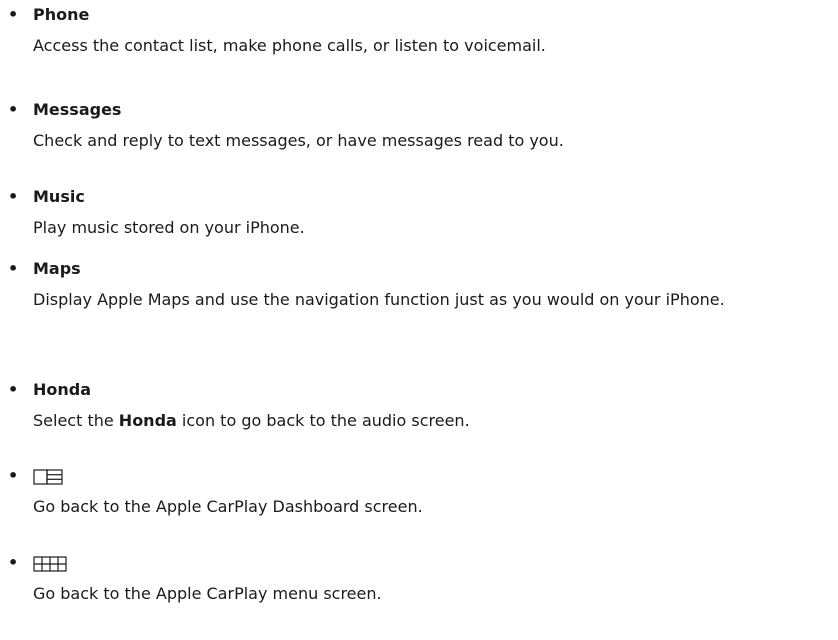 The height and width of the screenshot is (640, 838). I want to click on item-title: Messages, so click(77, 109).